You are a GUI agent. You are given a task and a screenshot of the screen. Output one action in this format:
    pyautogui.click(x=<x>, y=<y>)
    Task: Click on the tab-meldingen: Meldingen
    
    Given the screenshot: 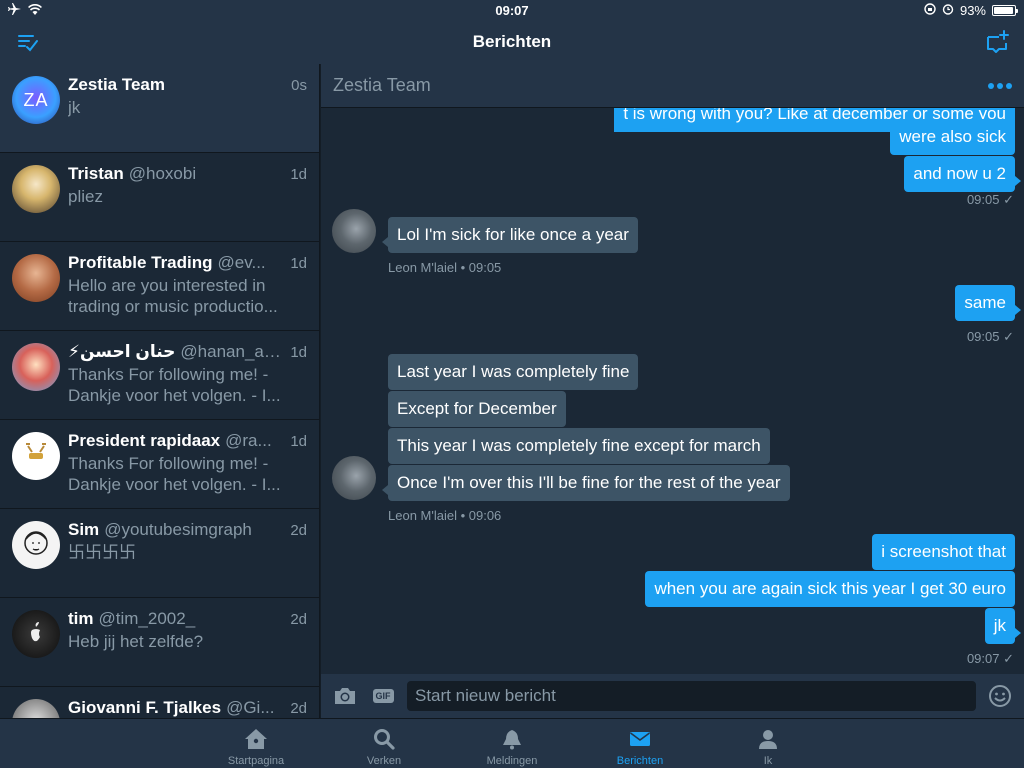 What is the action you would take?
    pyautogui.click(x=512, y=743)
    